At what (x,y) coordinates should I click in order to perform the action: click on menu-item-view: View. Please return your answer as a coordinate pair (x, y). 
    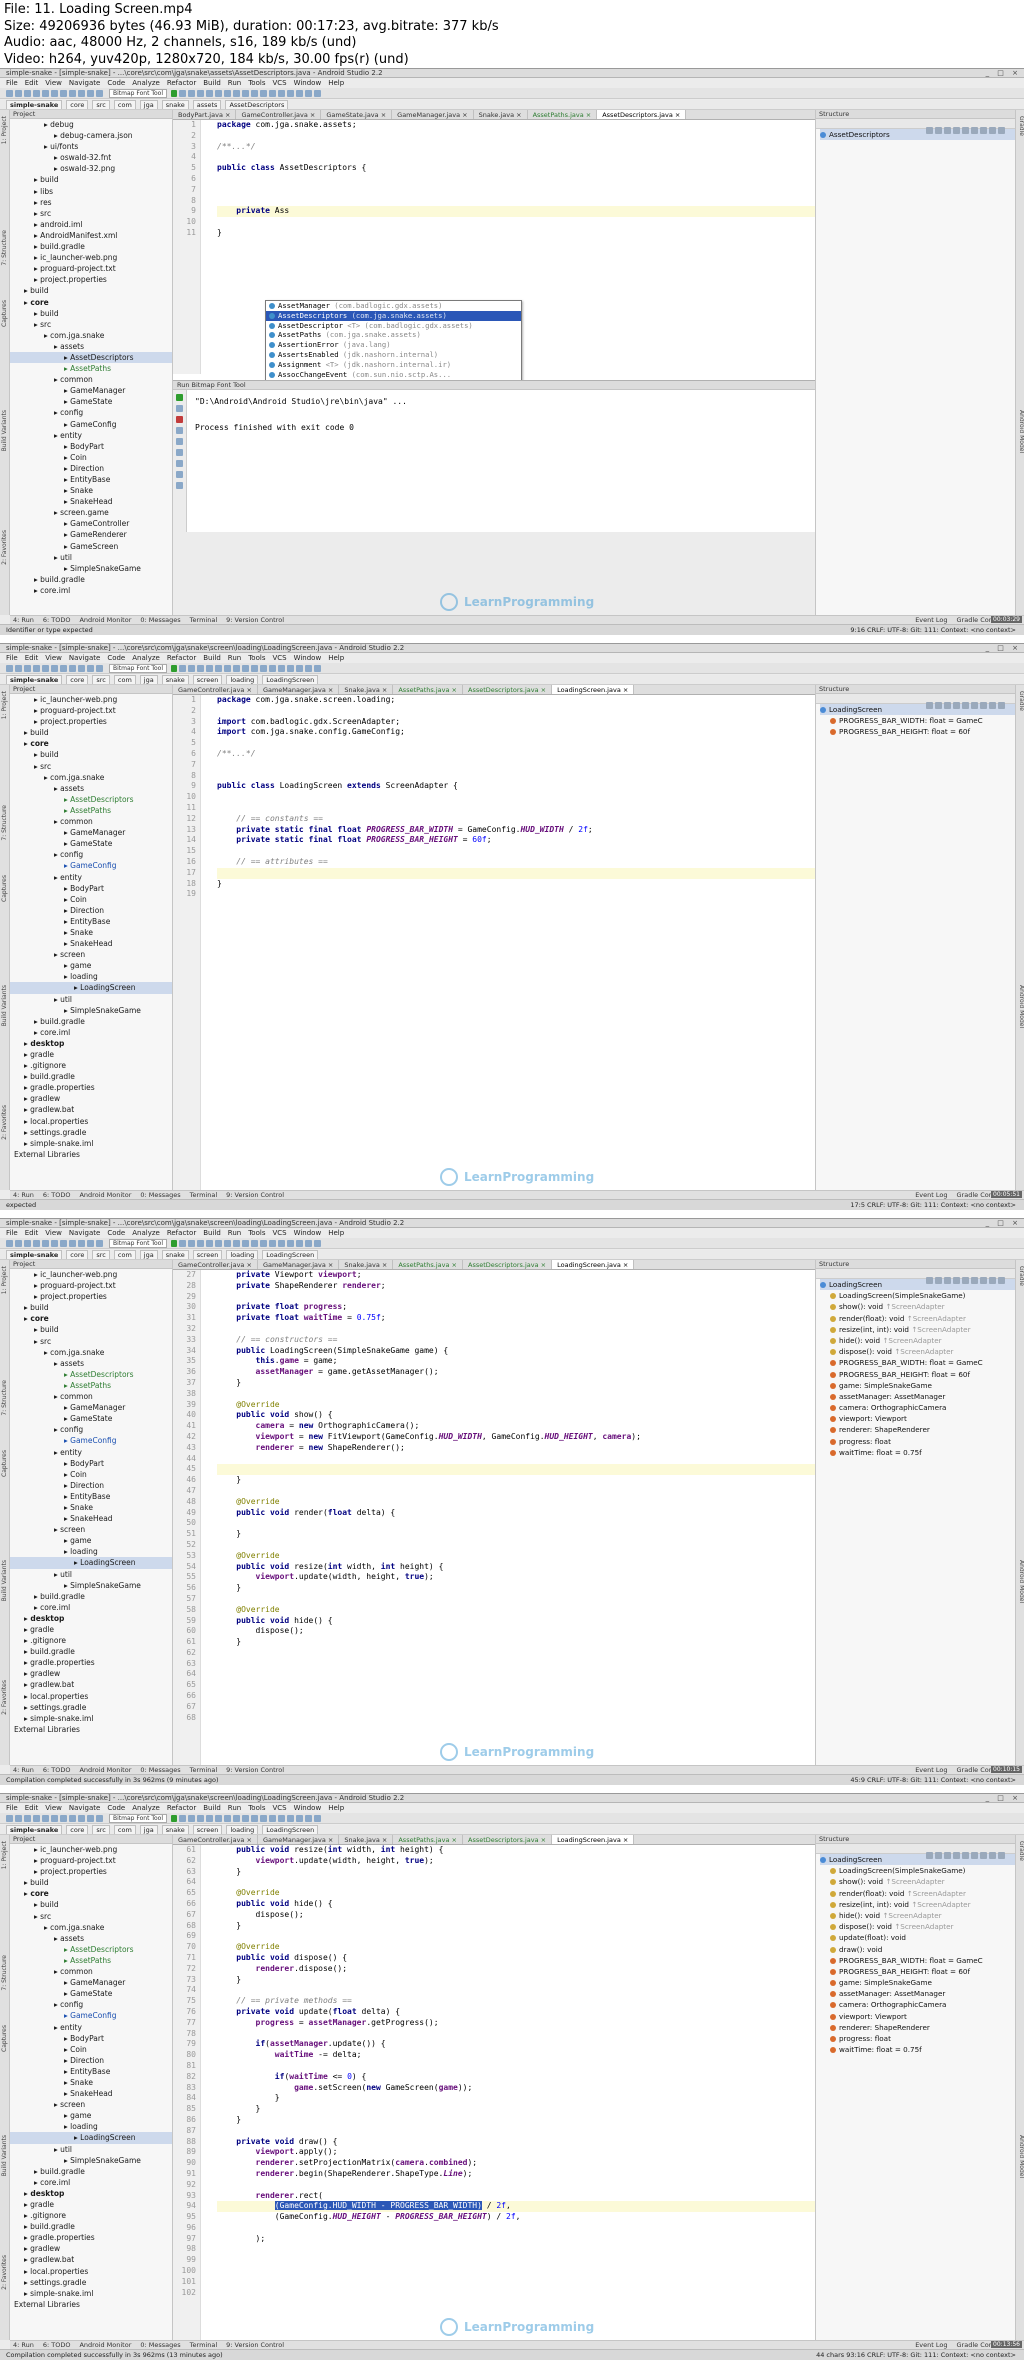
    Looking at the image, I should click on (53, 1808).